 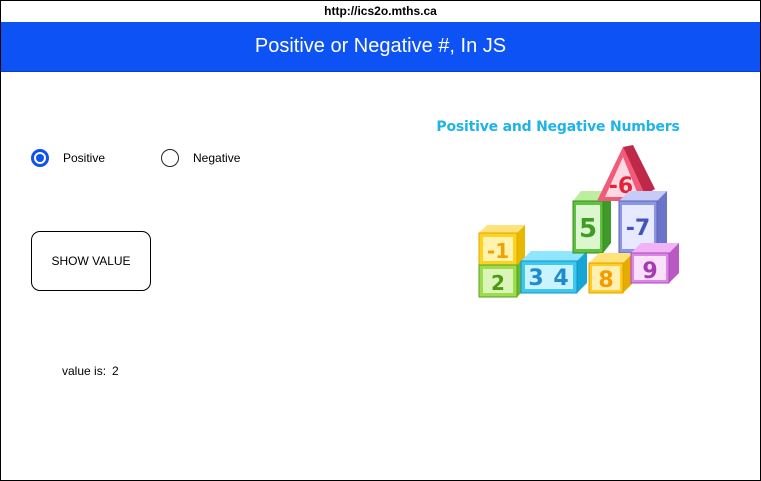 I want to click on value-output: value is: 2, so click(x=90, y=371).